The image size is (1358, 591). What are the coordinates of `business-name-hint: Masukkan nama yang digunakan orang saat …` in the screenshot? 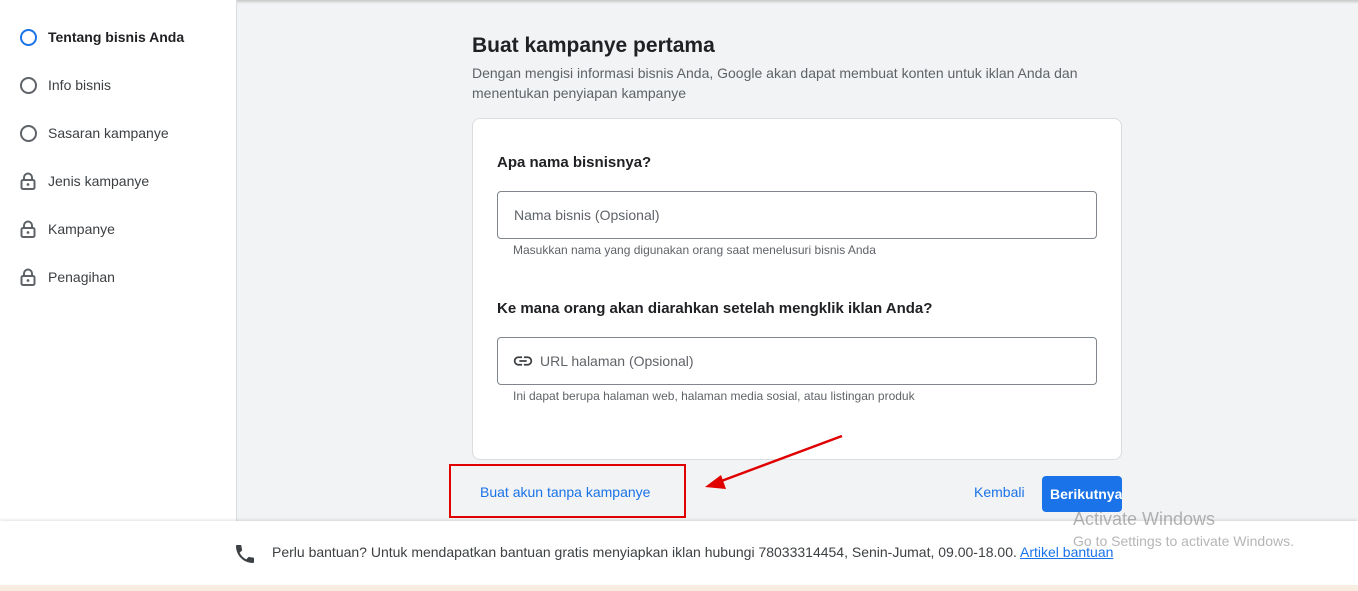 It's located at (694, 250).